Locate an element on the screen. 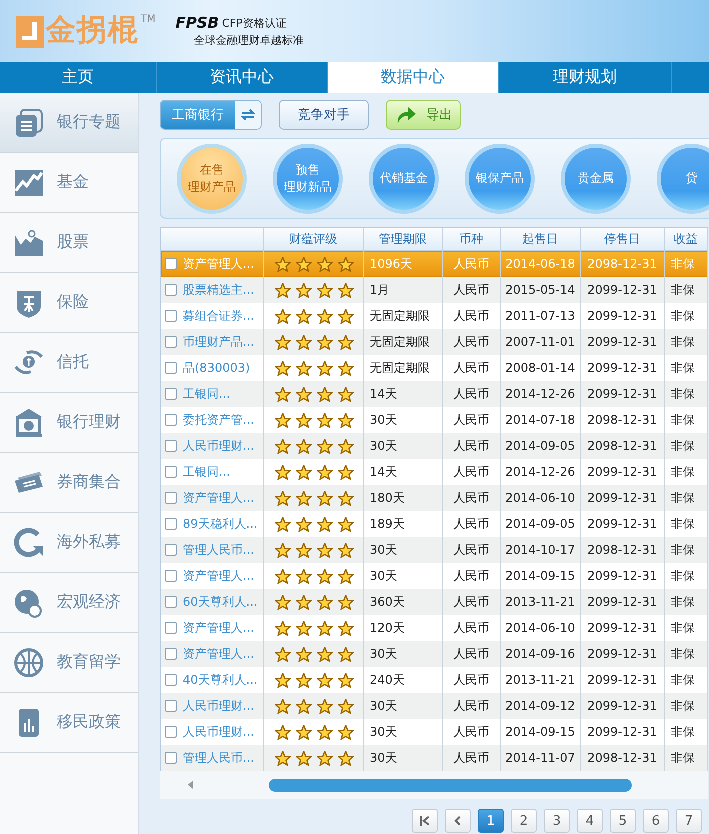 This screenshot has width=709, height=834. bank-selector: 工商银行 is located at coordinates (211, 115).